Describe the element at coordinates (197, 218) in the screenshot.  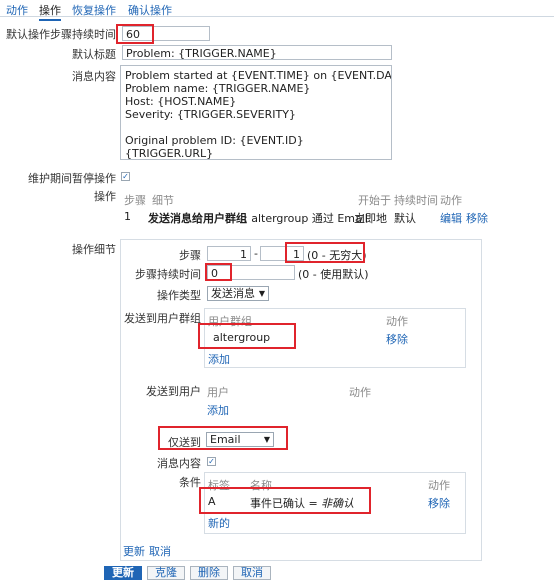
I see `row-details-type: 发送消息给用户群组` at that location.